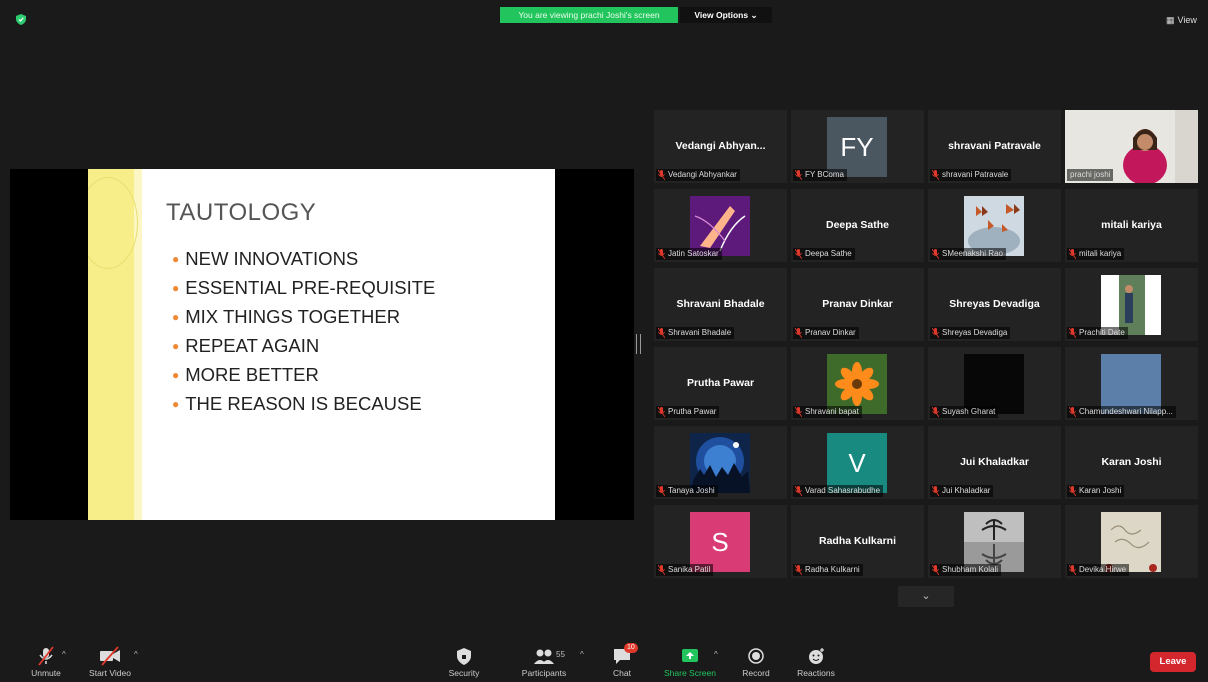 The image size is (1208, 682). Describe the element at coordinates (726, 15) in the screenshot. I see `view-options-button: View Options ⌄` at that location.